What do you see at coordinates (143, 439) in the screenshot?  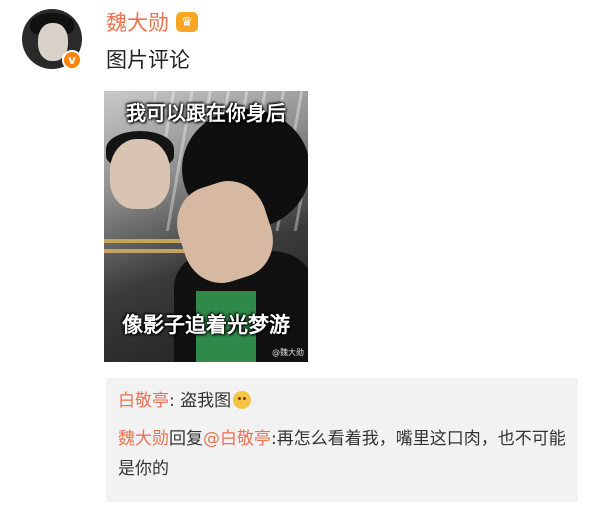 I see `reply-user-link: 魏大勋` at bounding box center [143, 439].